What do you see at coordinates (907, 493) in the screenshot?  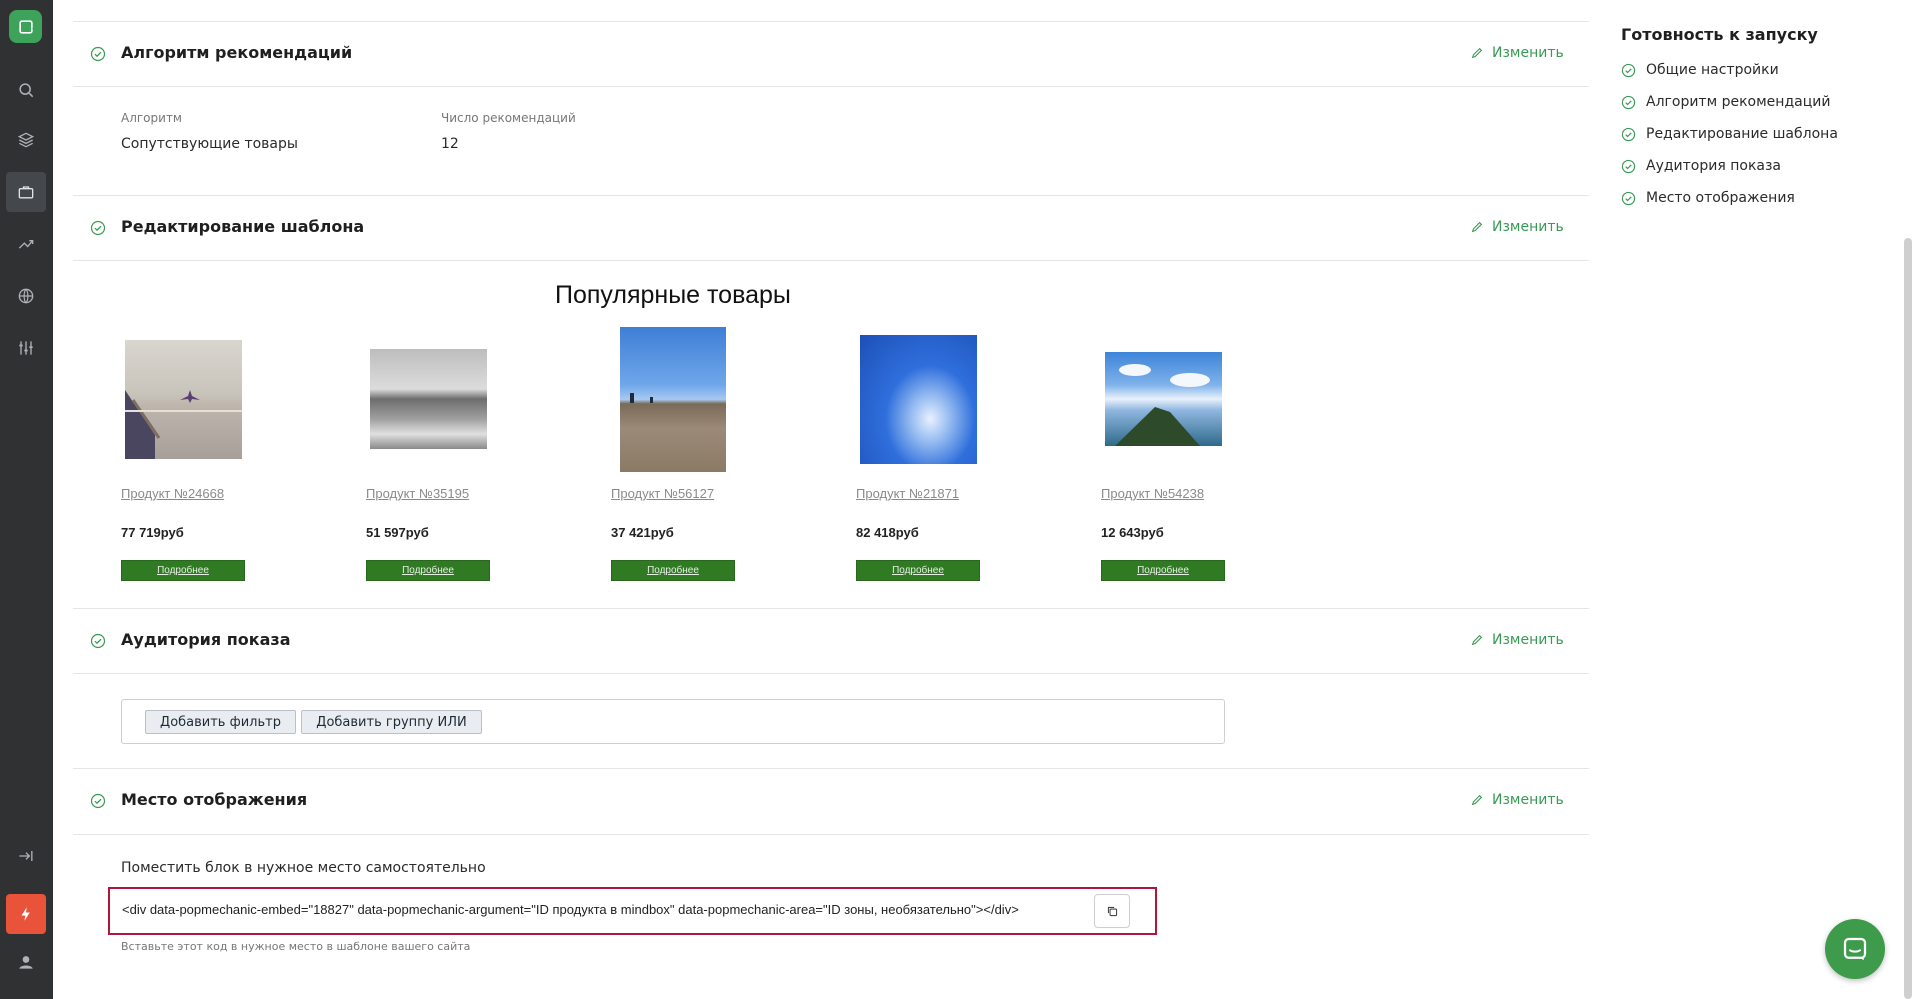 I see `product-link: Продукт №21871` at bounding box center [907, 493].